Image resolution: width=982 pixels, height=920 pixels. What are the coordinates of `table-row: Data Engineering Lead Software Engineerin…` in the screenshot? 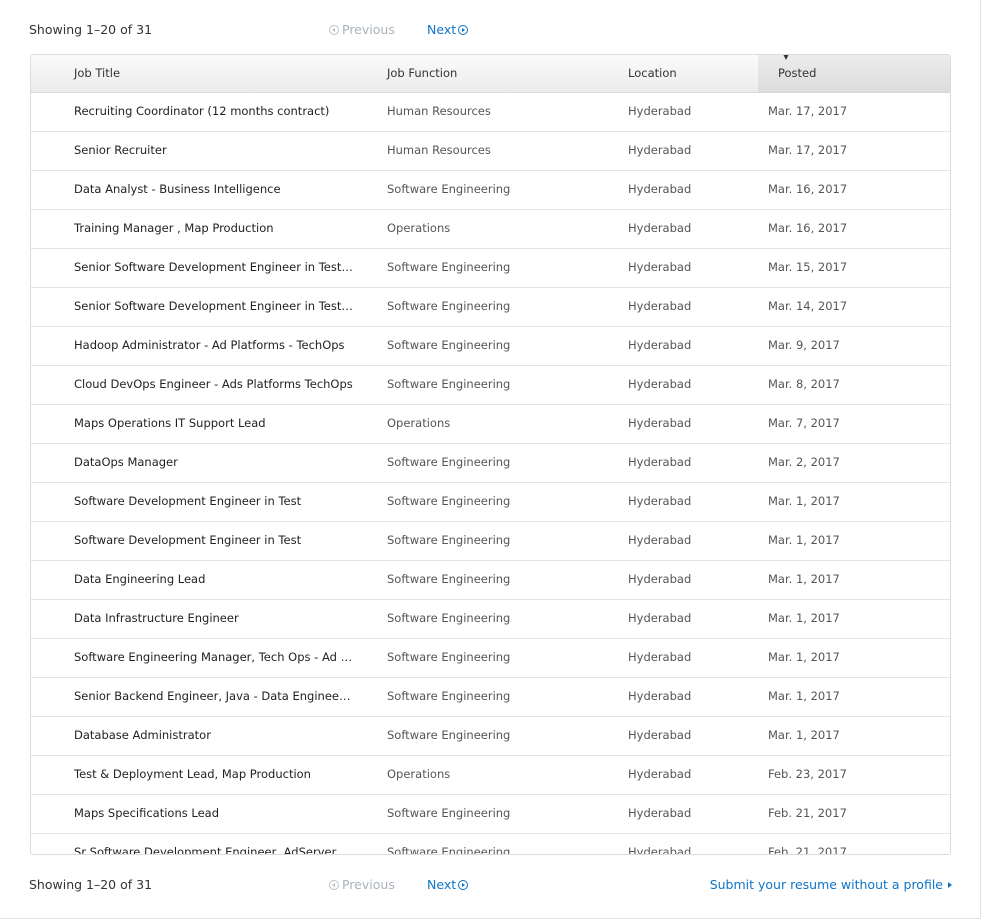 It's located at (490, 580).